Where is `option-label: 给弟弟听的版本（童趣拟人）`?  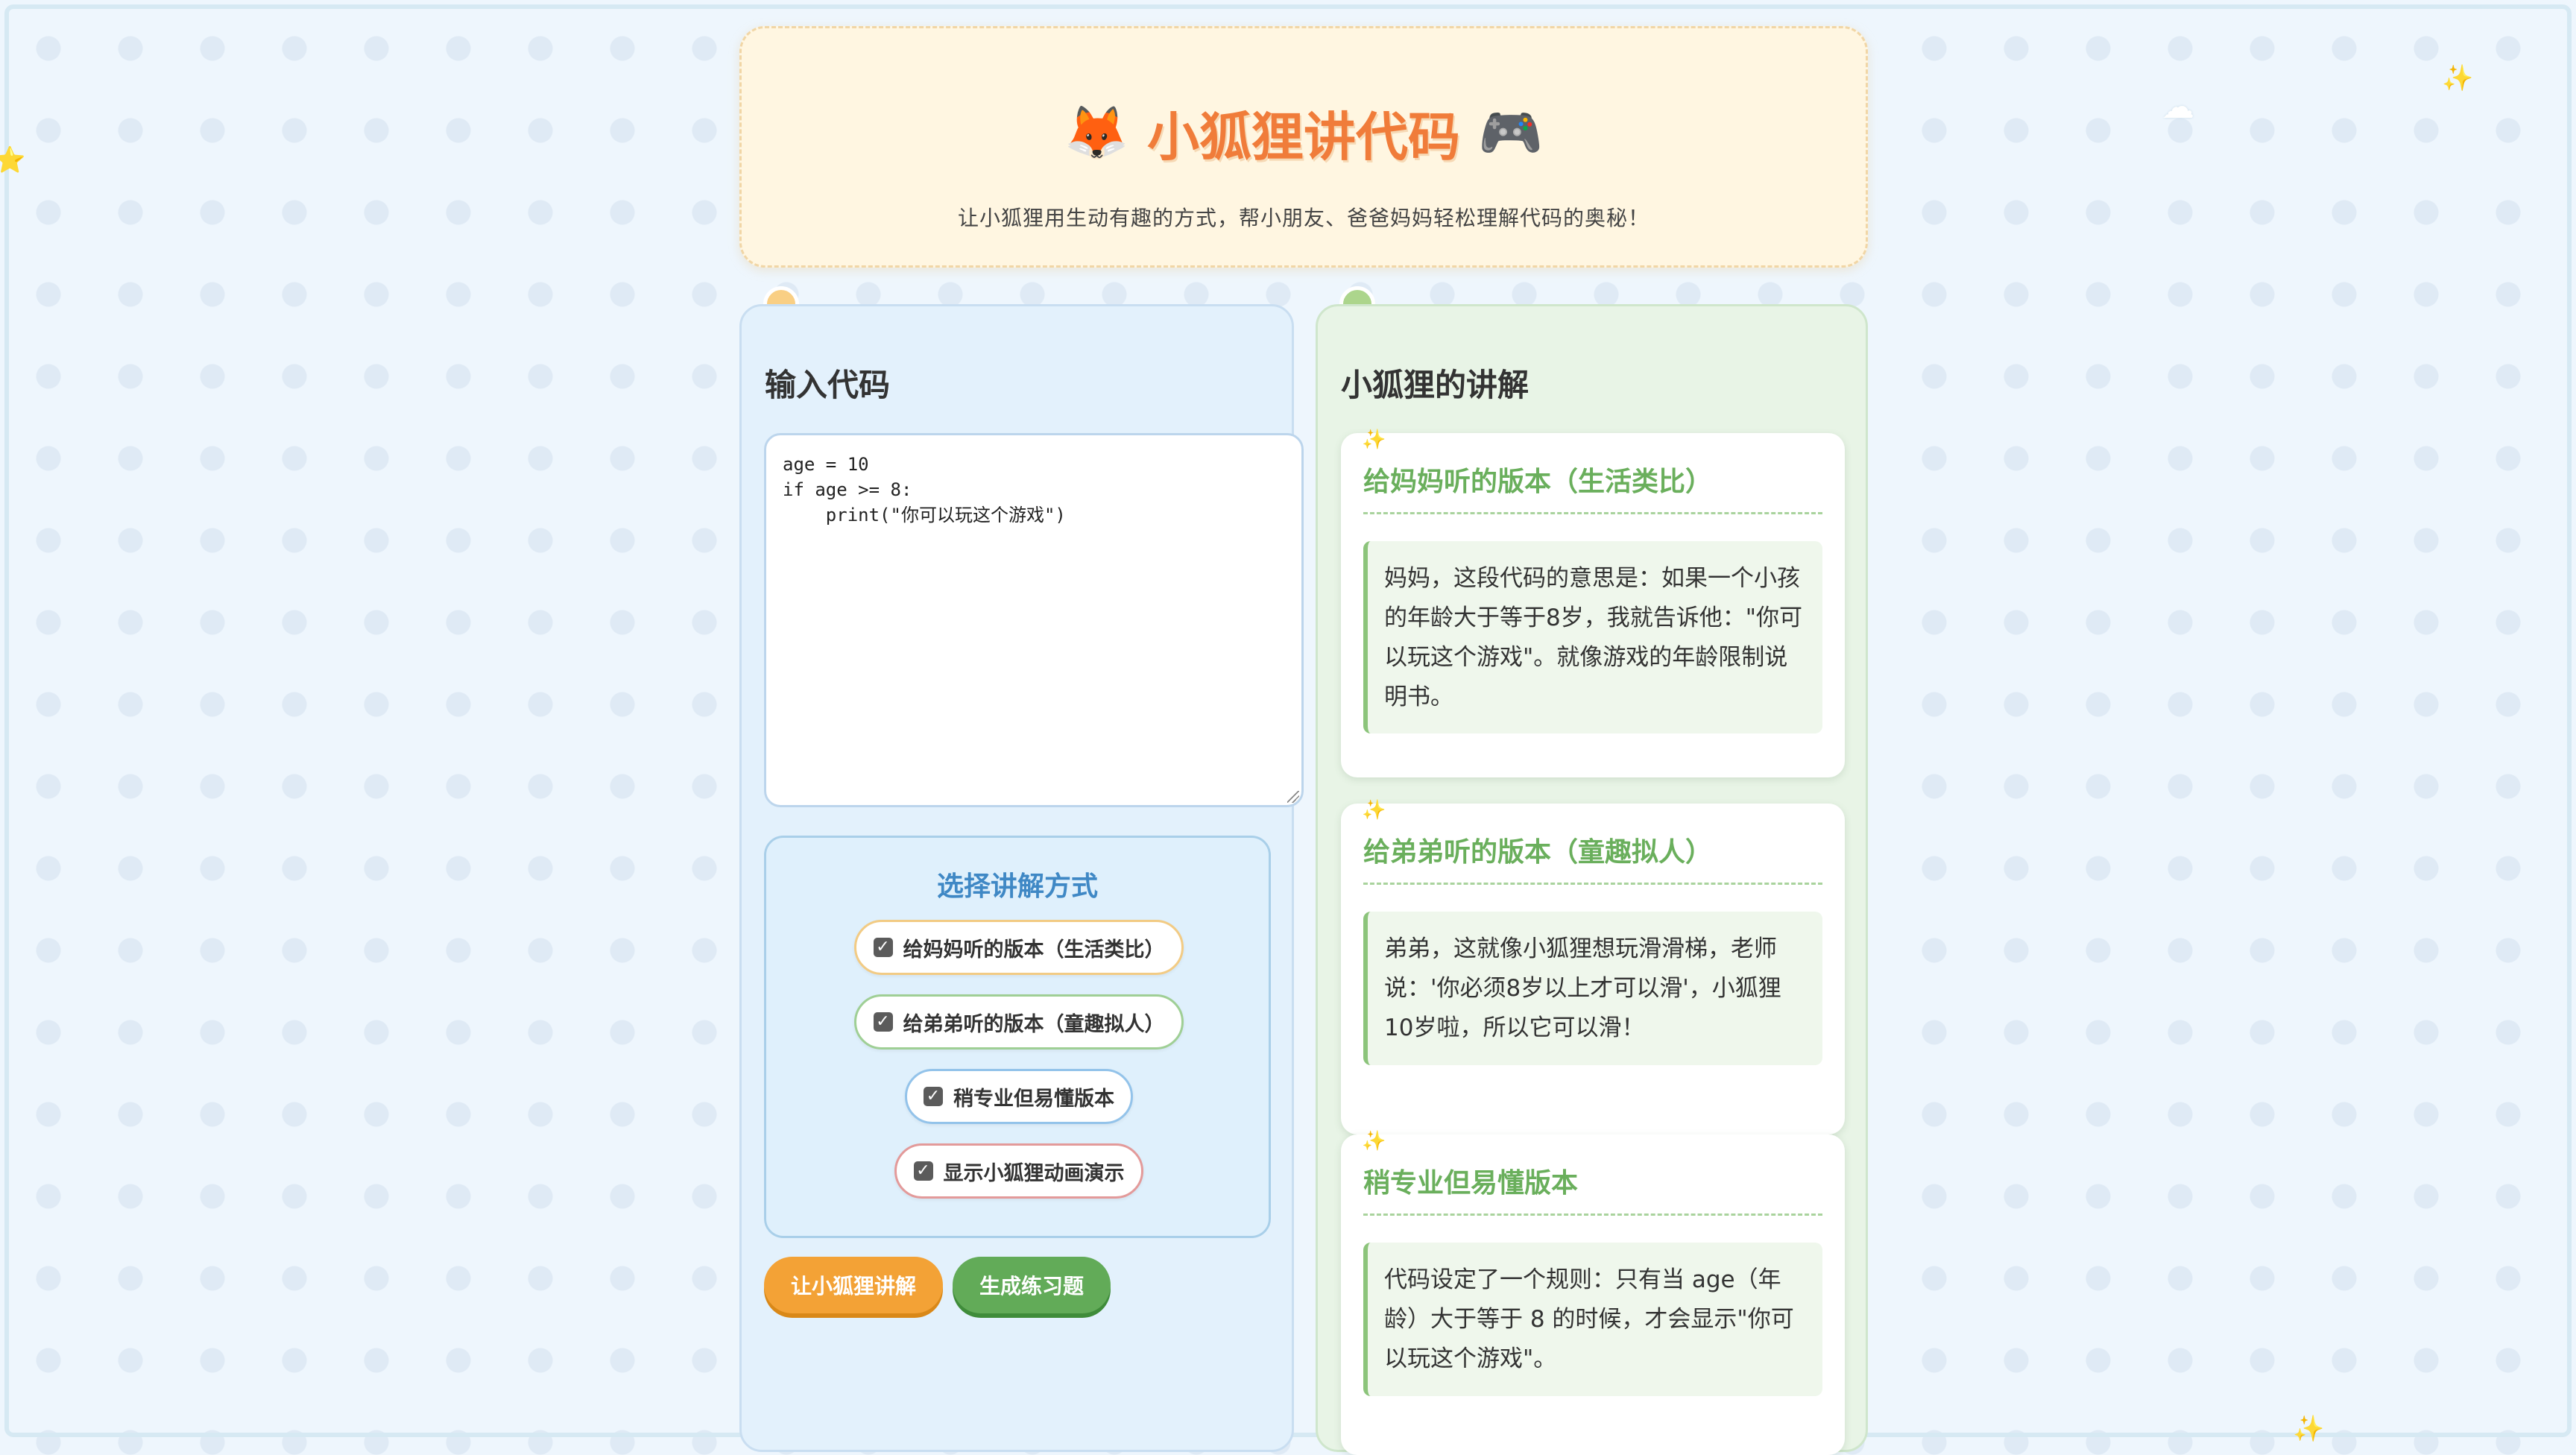
option-label: 给弟弟听的版本（童趣拟人） is located at coordinates (1034, 1024).